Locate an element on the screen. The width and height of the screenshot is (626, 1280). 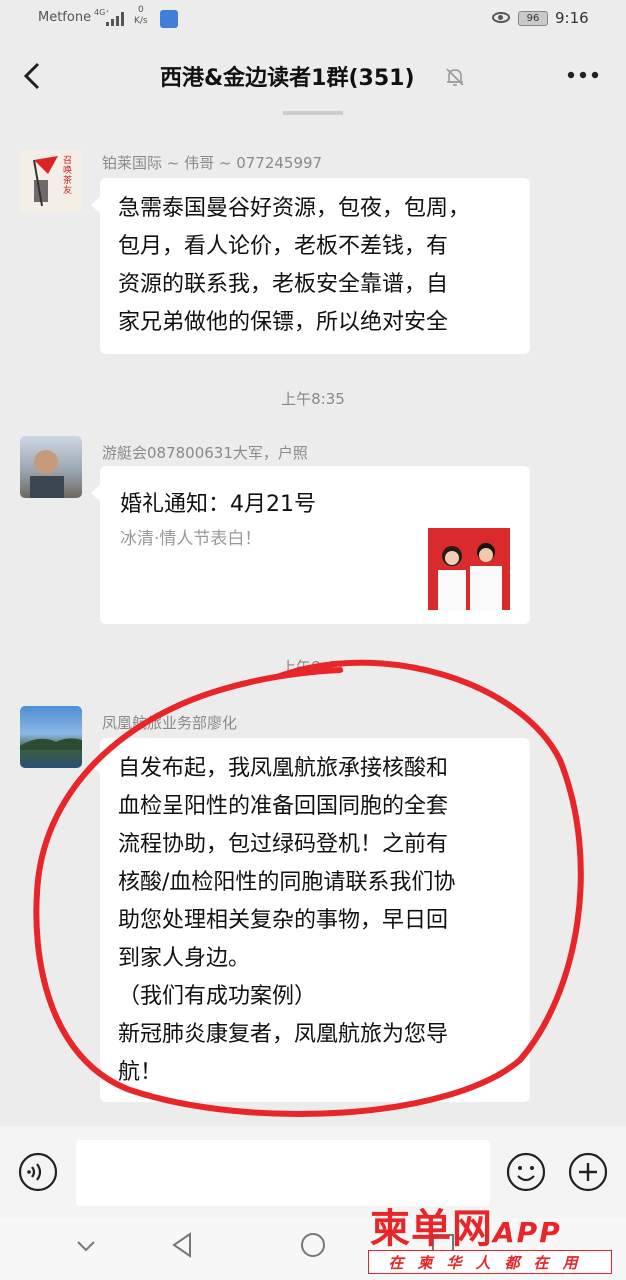
chat-header: 西港&金边读者1群(351) is located at coordinates (313, 77).